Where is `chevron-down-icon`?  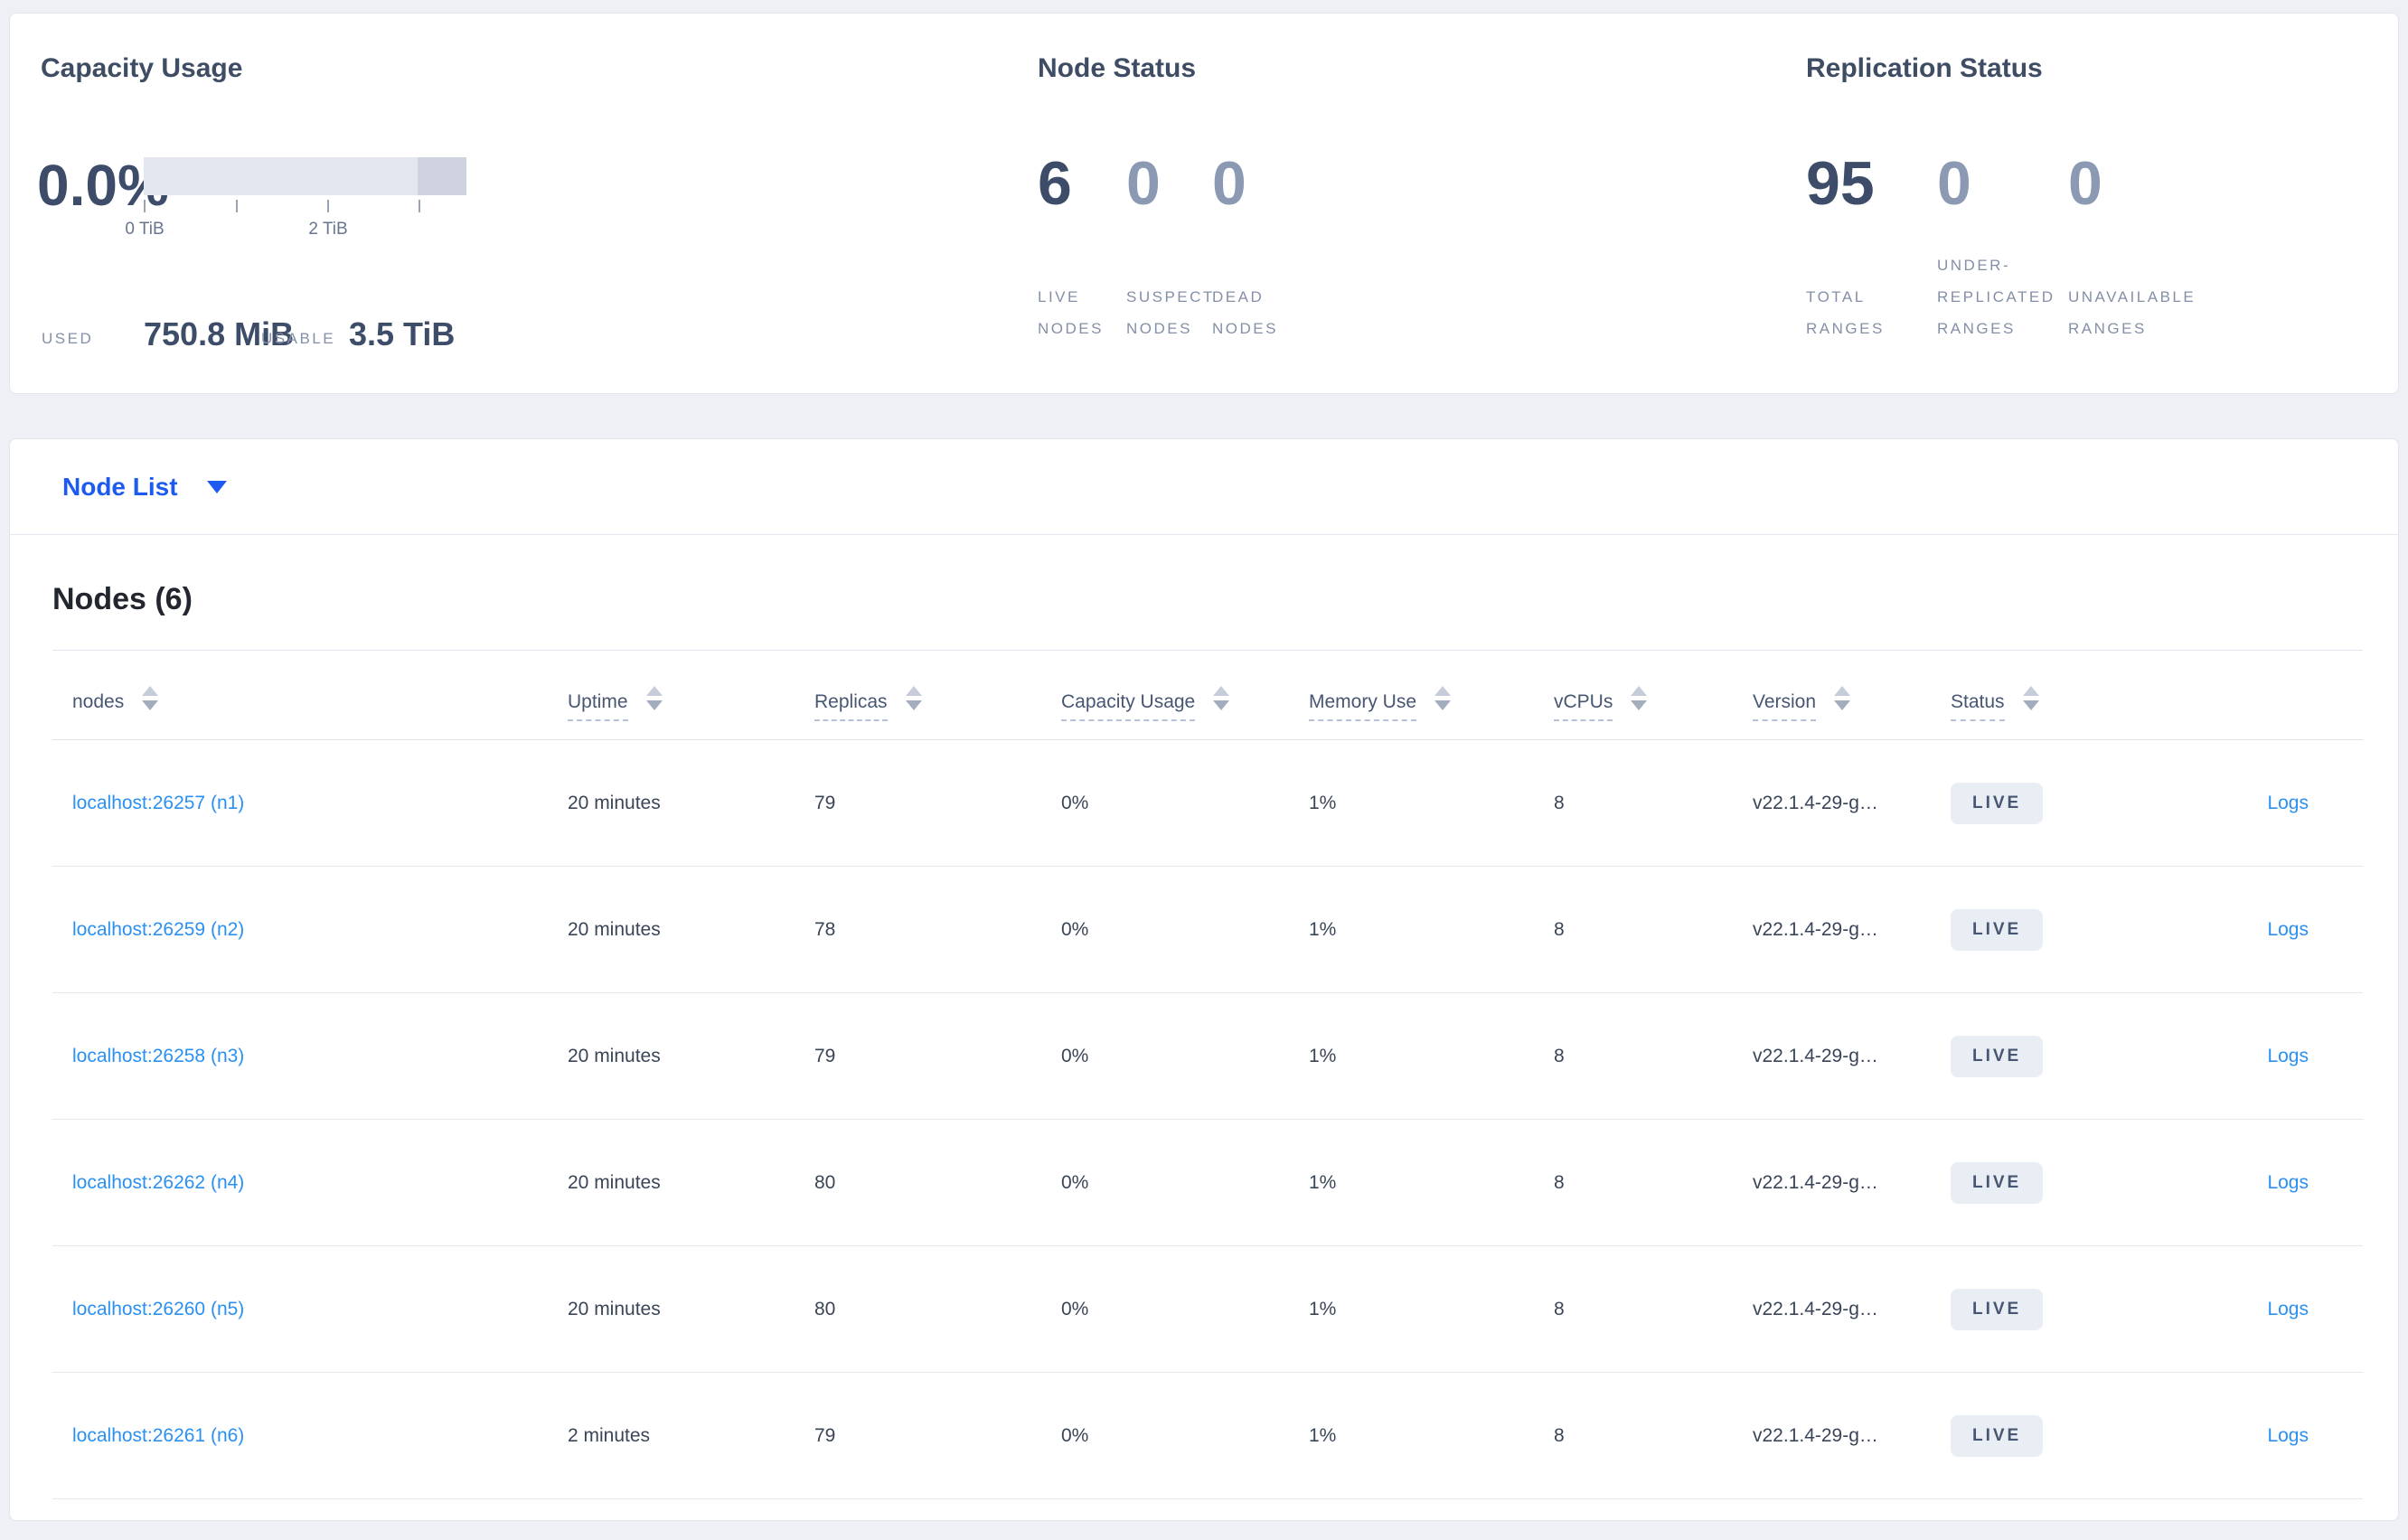 chevron-down-icon is located at coordinates (216, 486).